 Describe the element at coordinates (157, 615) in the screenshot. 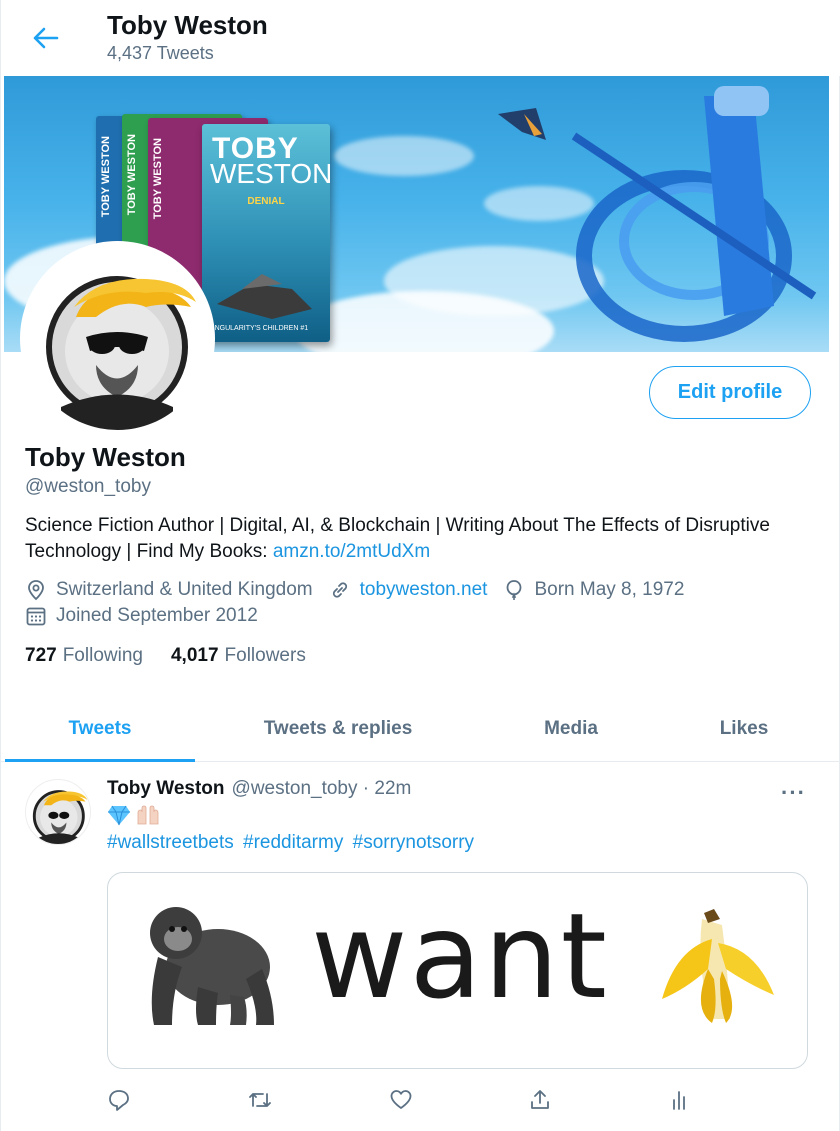

I see `joined-text: Joined September 2012` at that location.